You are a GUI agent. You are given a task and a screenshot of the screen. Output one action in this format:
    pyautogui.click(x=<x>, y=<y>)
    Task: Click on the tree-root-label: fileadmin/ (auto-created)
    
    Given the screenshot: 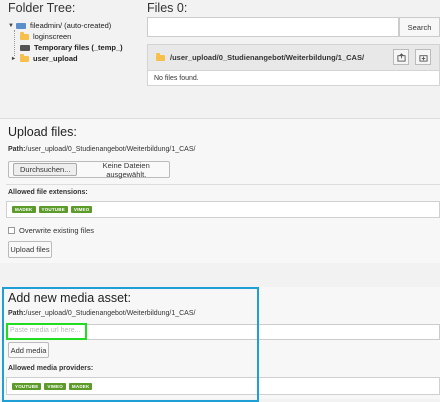 What is the action you would take?
    pyautogui.click(x=70, y=25)
    